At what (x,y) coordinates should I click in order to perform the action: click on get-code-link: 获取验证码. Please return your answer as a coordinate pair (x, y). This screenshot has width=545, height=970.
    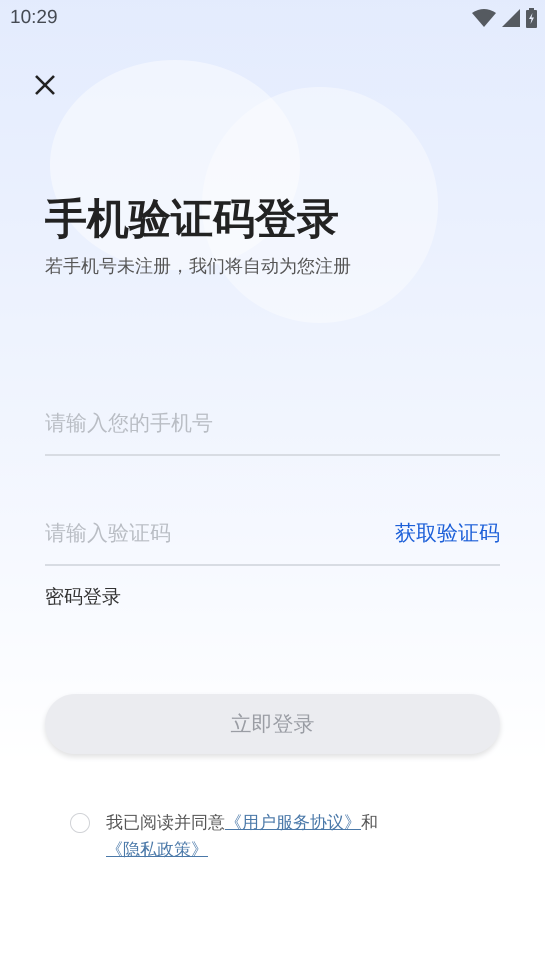
    Looking at the image, I should click on (447, 533).